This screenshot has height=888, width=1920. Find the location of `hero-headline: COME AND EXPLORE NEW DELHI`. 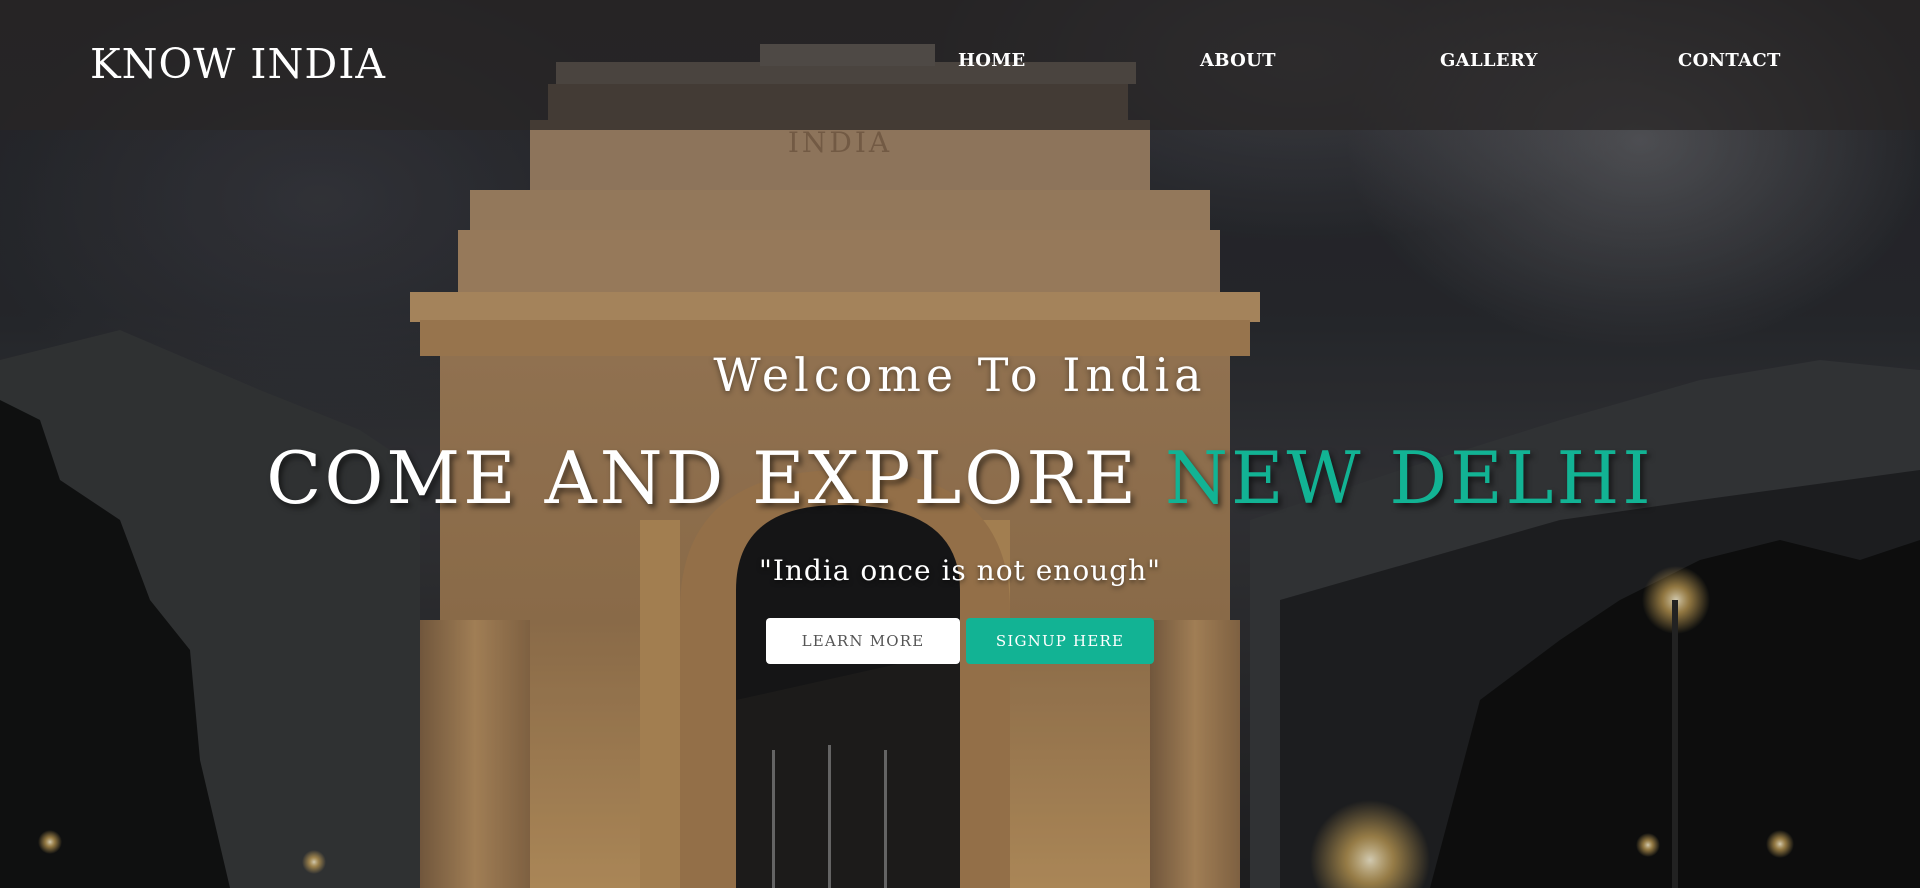

hero-headline: COME AND EXPLORE NEW DELHI is located at coordinates (960, 478).